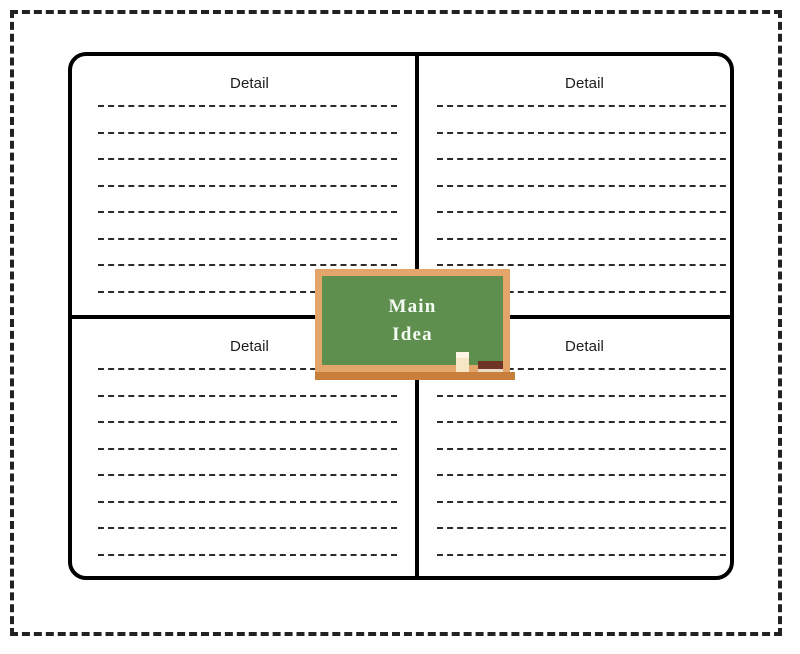 The height and width of the screenshot is (654, 800). Describe the element at coordinates (412, 306) in the screenshot. I see `main-idea-line-1: Main` at that location.